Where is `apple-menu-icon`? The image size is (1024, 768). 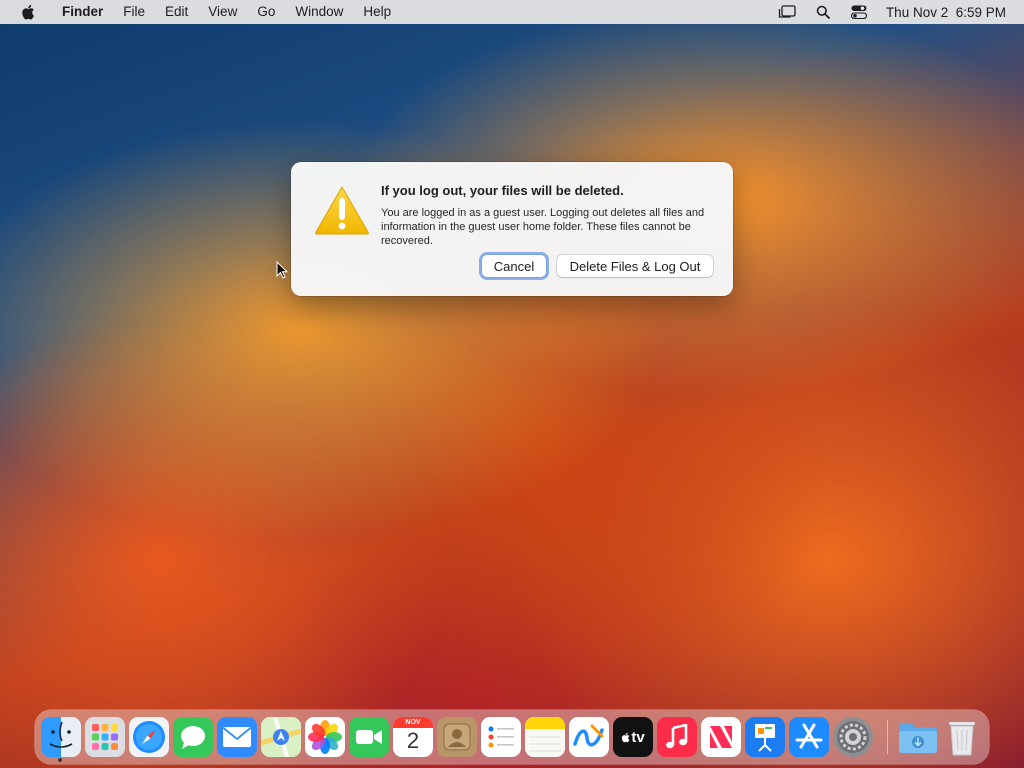 apple-menu-icon is located at coordinates (28, 12).